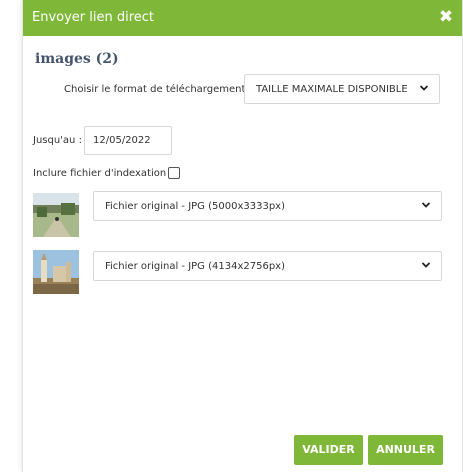 Image resolution: width=463 pixels, height=472 pixels. I want to click on file-format-value-2: Fichier original - JPG (4134x2756px), so click(195, 266).